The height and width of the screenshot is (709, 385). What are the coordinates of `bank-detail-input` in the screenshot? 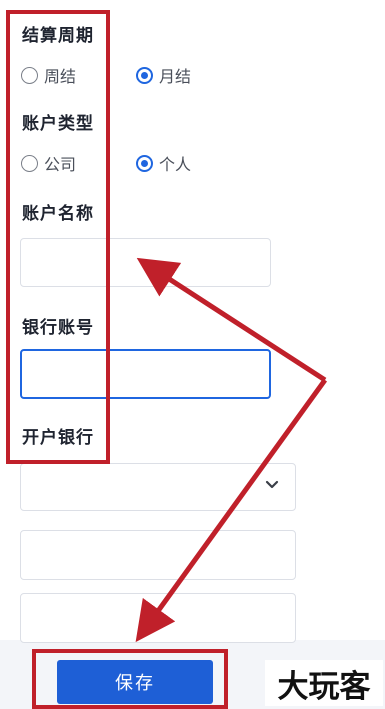 It's located at (158, 618).